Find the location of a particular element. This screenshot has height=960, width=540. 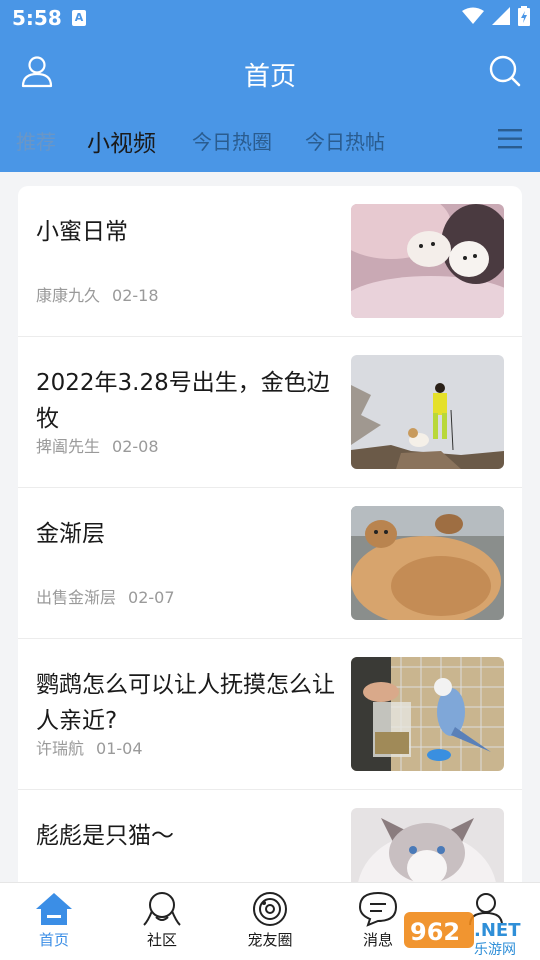

ragdoll-cat-thumbnail is located at coordinates (427, 845).